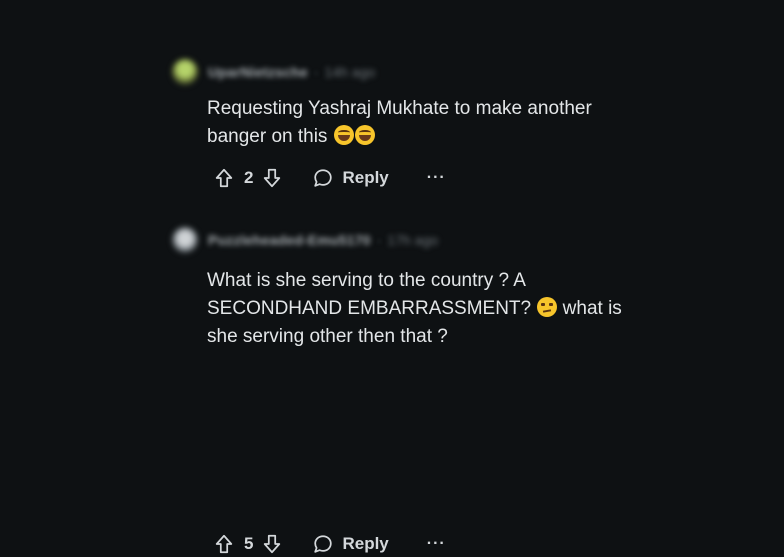 Image resolution: width=784 pixels, height=557 pixels. Describe the element at coordinates (289, 240) in the screenshot. I see `username: Puzzleheaded-Emu5170` at that location.